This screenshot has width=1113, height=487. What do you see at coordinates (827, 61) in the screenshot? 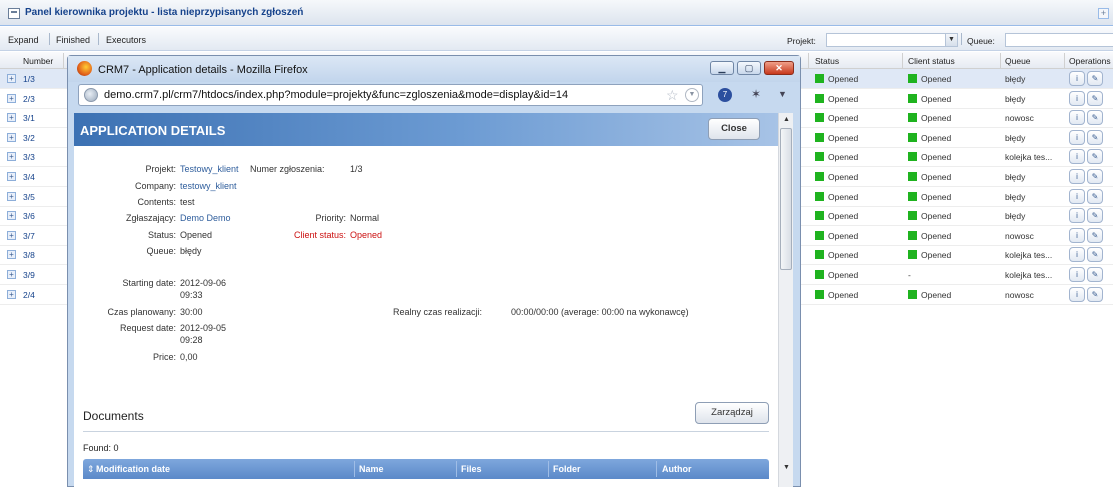
I see `column-status: Status` at bounding box center [827, 61].